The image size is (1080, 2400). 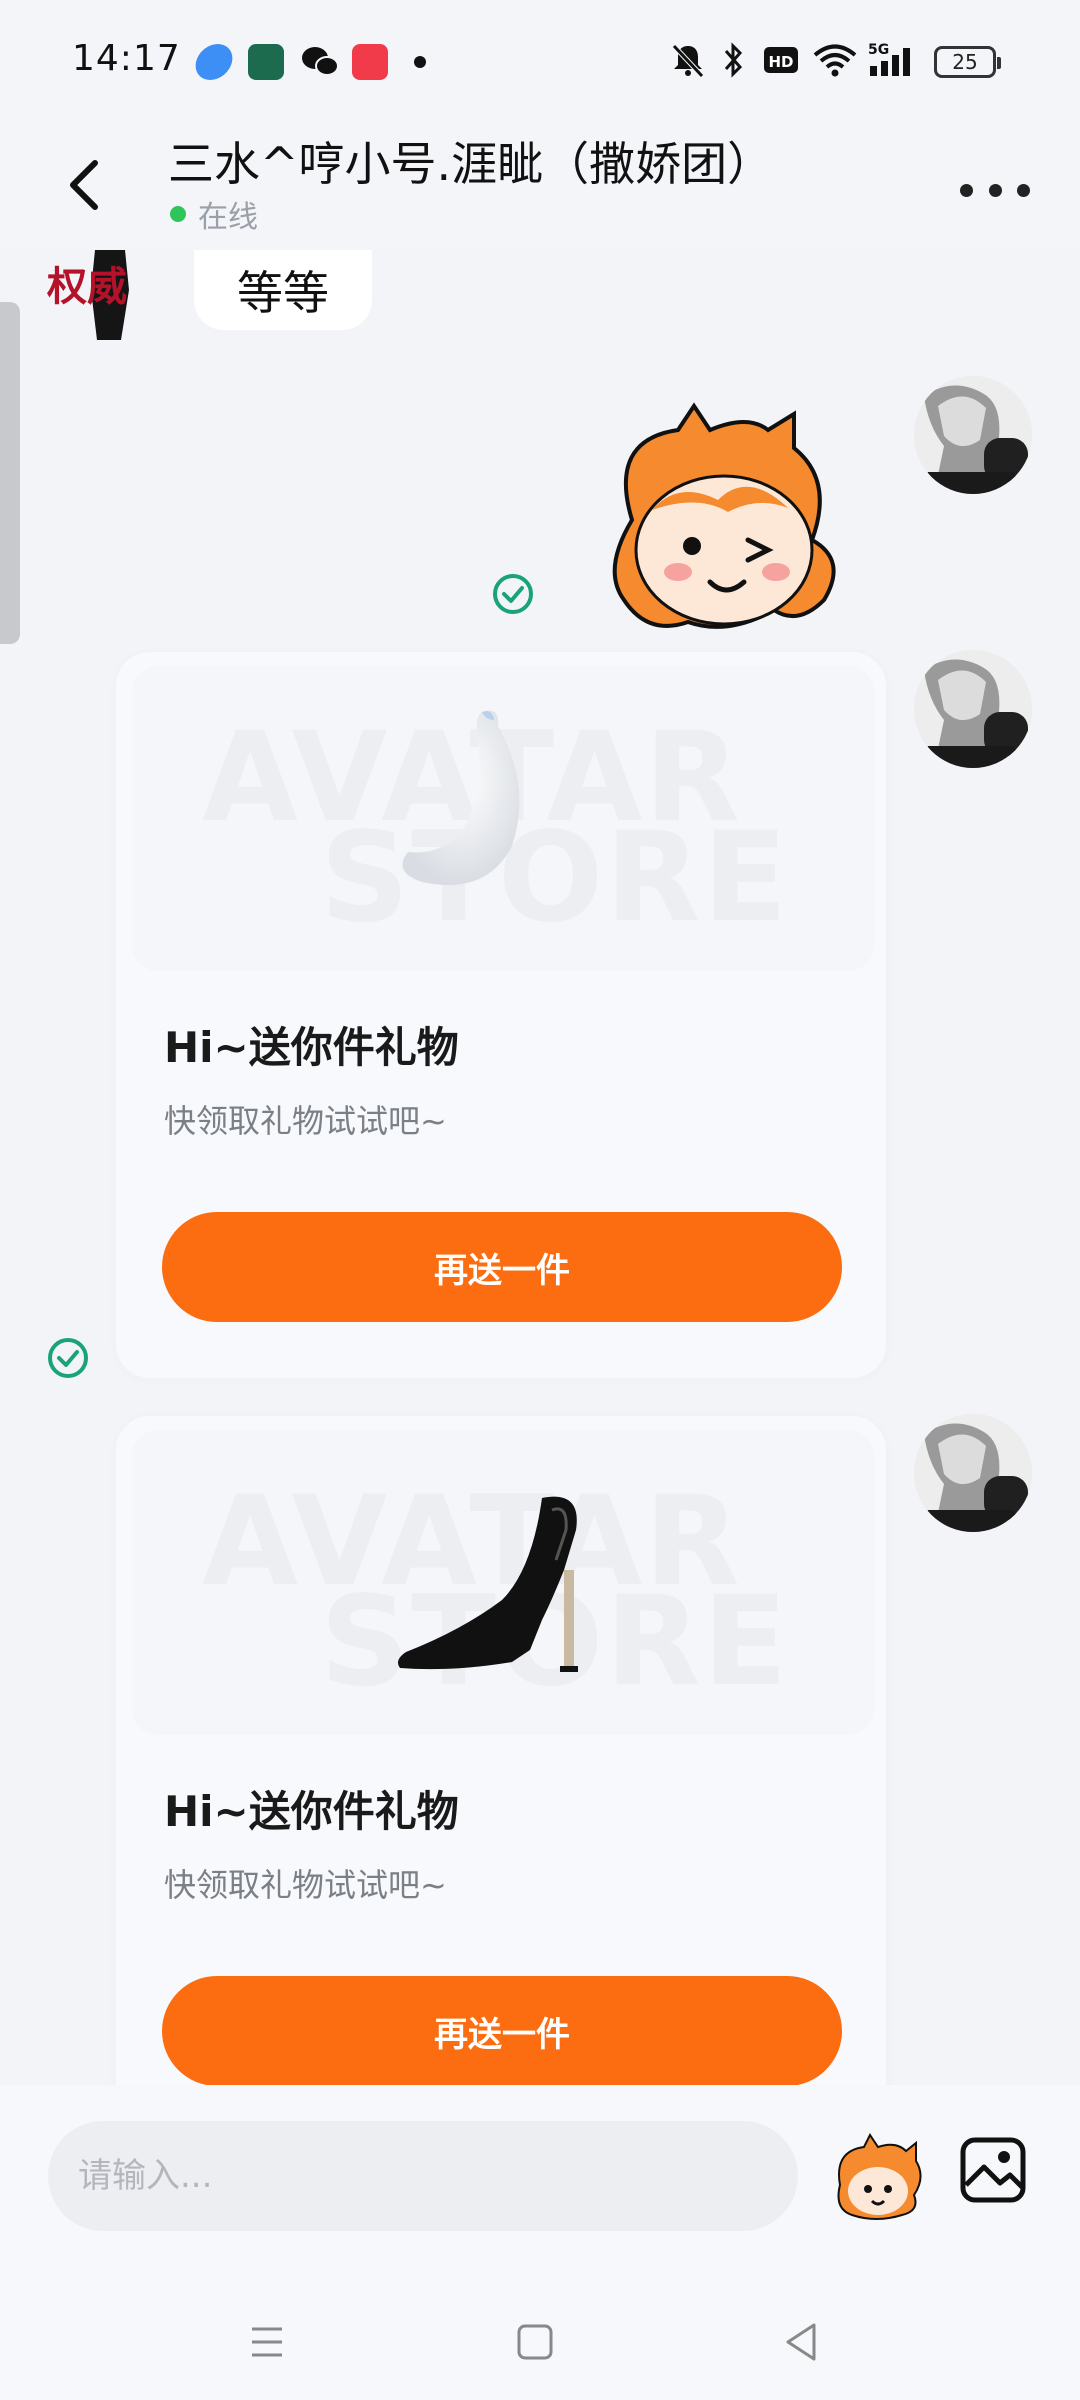 I want to click on wifi-icon, so click(x=835, y=60).